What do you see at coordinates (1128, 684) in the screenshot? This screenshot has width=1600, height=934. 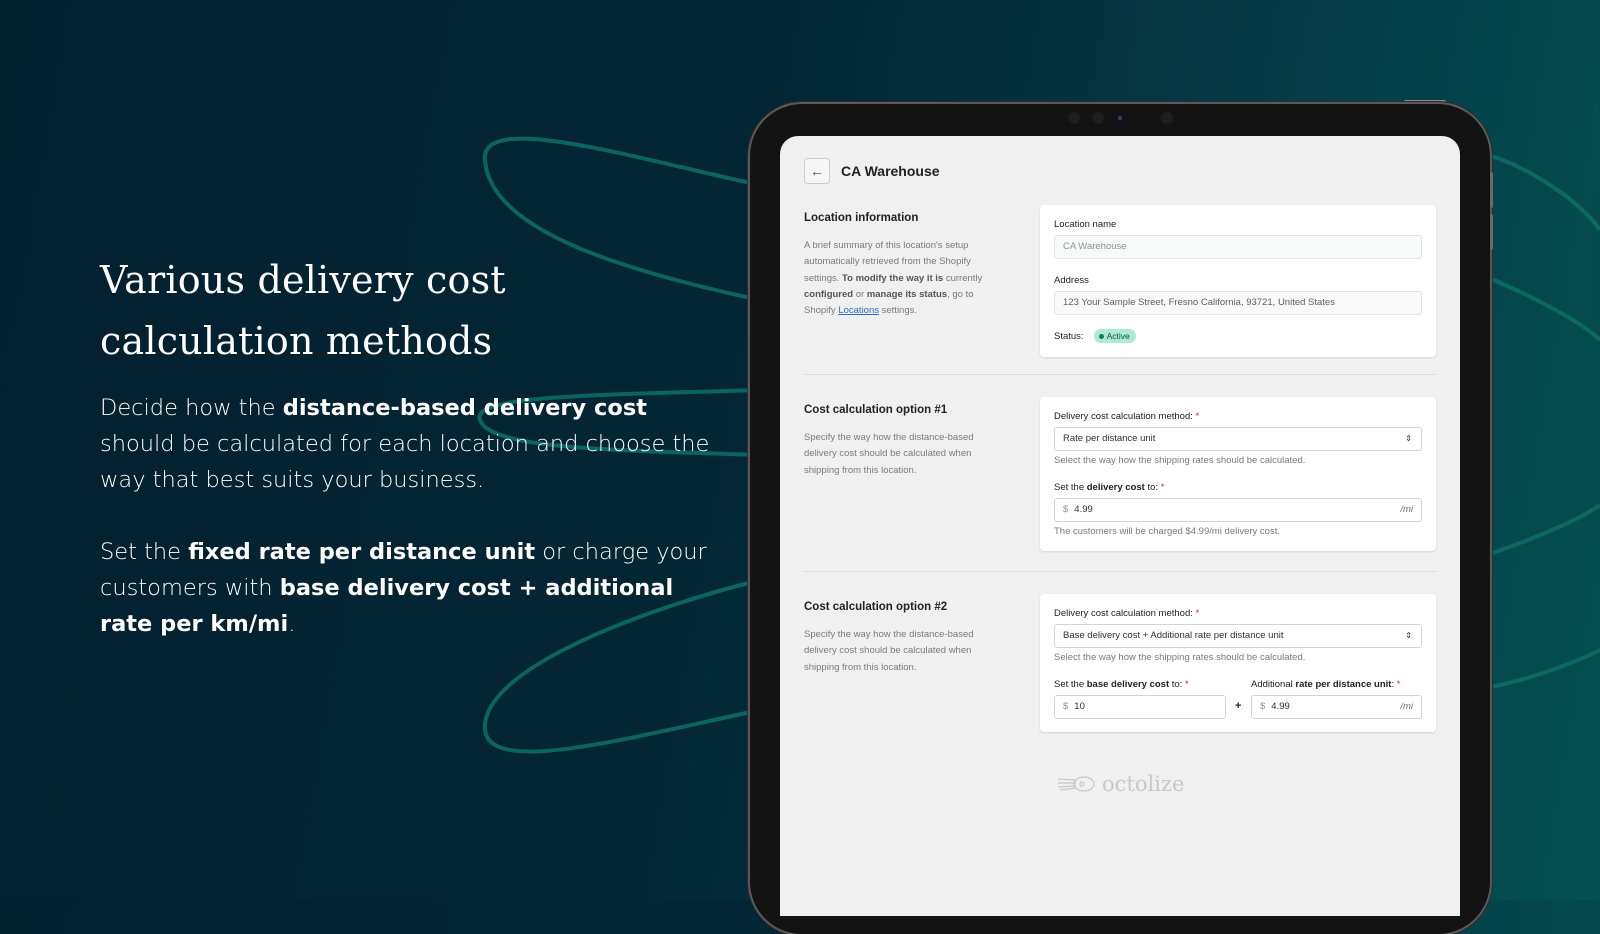 I see `text-bold: base delivery cost` at bounding box center [1128, 684].